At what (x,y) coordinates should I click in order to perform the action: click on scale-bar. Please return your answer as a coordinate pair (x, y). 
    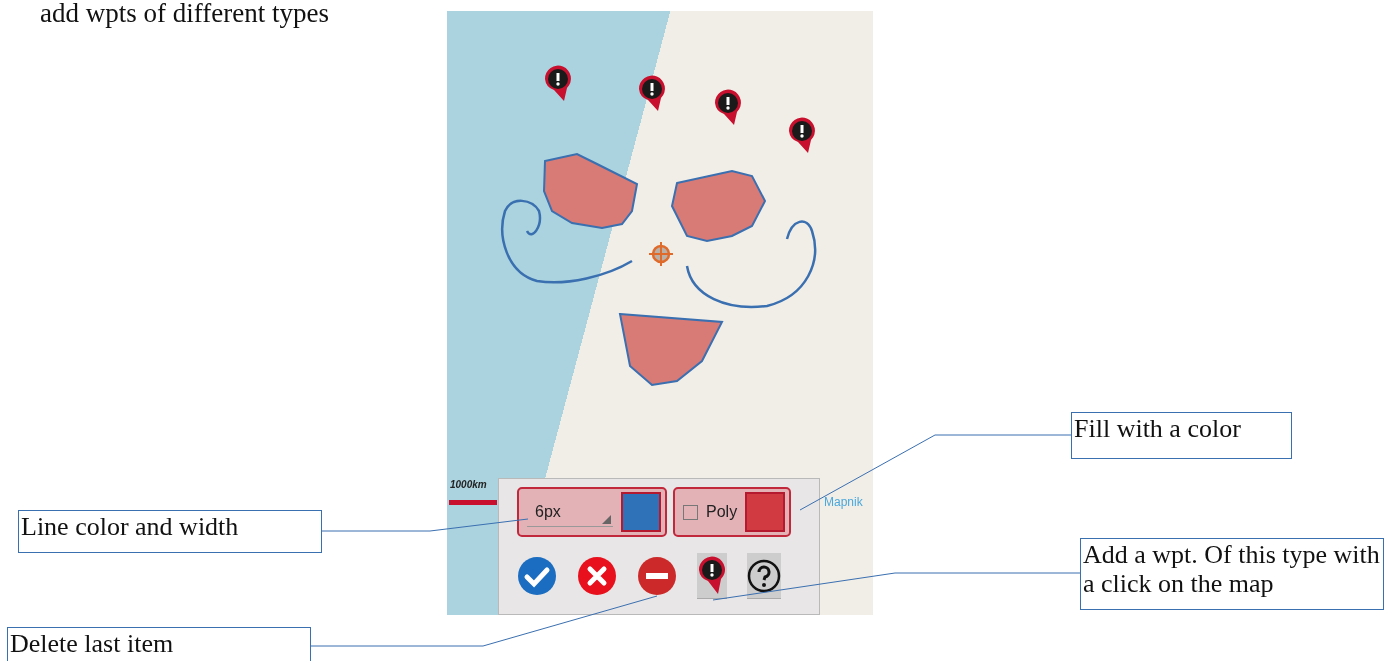
    Looking at the image, I should click on (473, 502).